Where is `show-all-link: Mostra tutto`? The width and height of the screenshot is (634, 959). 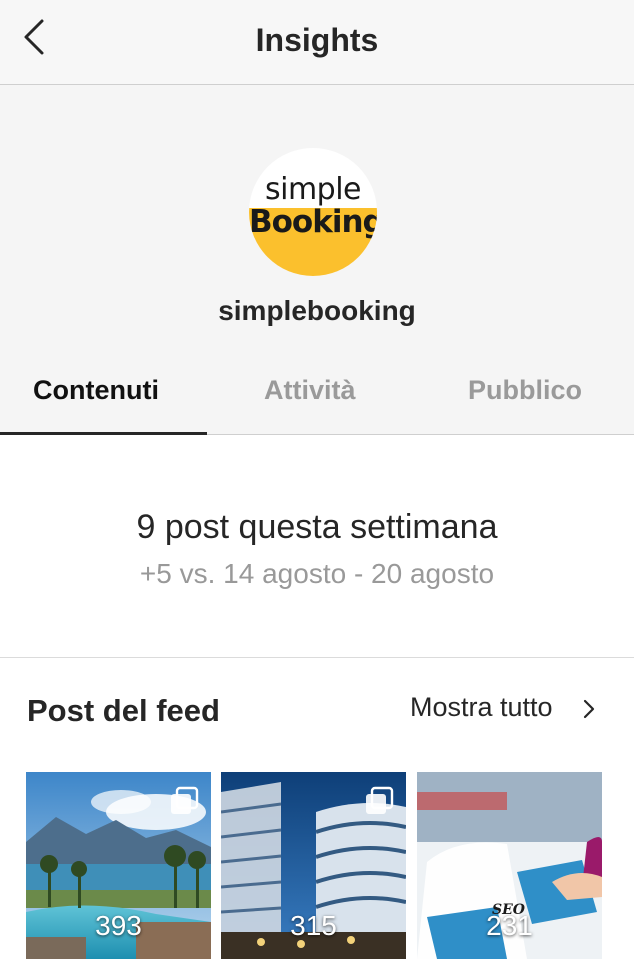 show-all-link: Mostra tutto is located at coordinates (481, 707).